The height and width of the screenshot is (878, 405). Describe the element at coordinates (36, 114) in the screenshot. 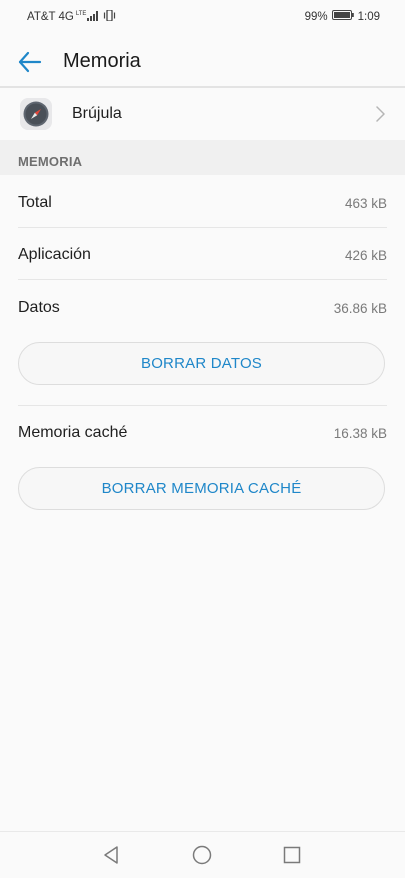

I see `compass-icon` at that location.